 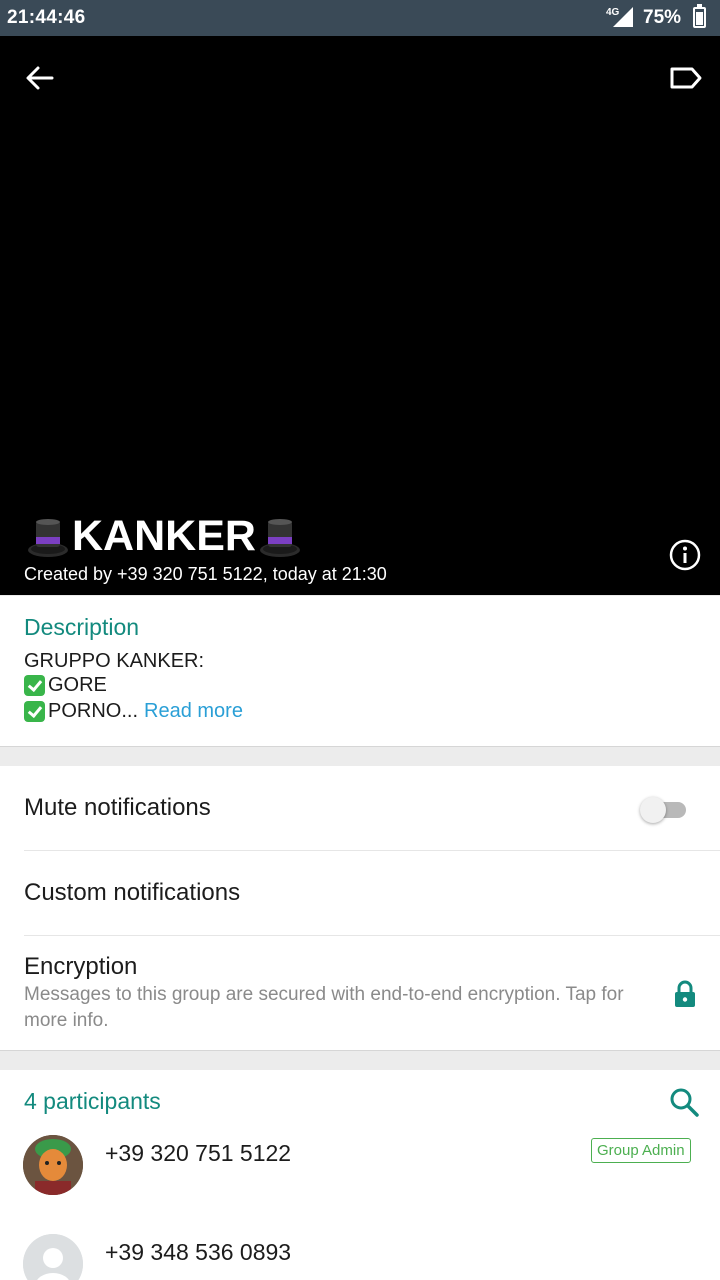 What do you see at coordinates (641, 1150) in the screenshot?
I see `group-admin-badge: Group Admin` at bounding box center [641, 1150].